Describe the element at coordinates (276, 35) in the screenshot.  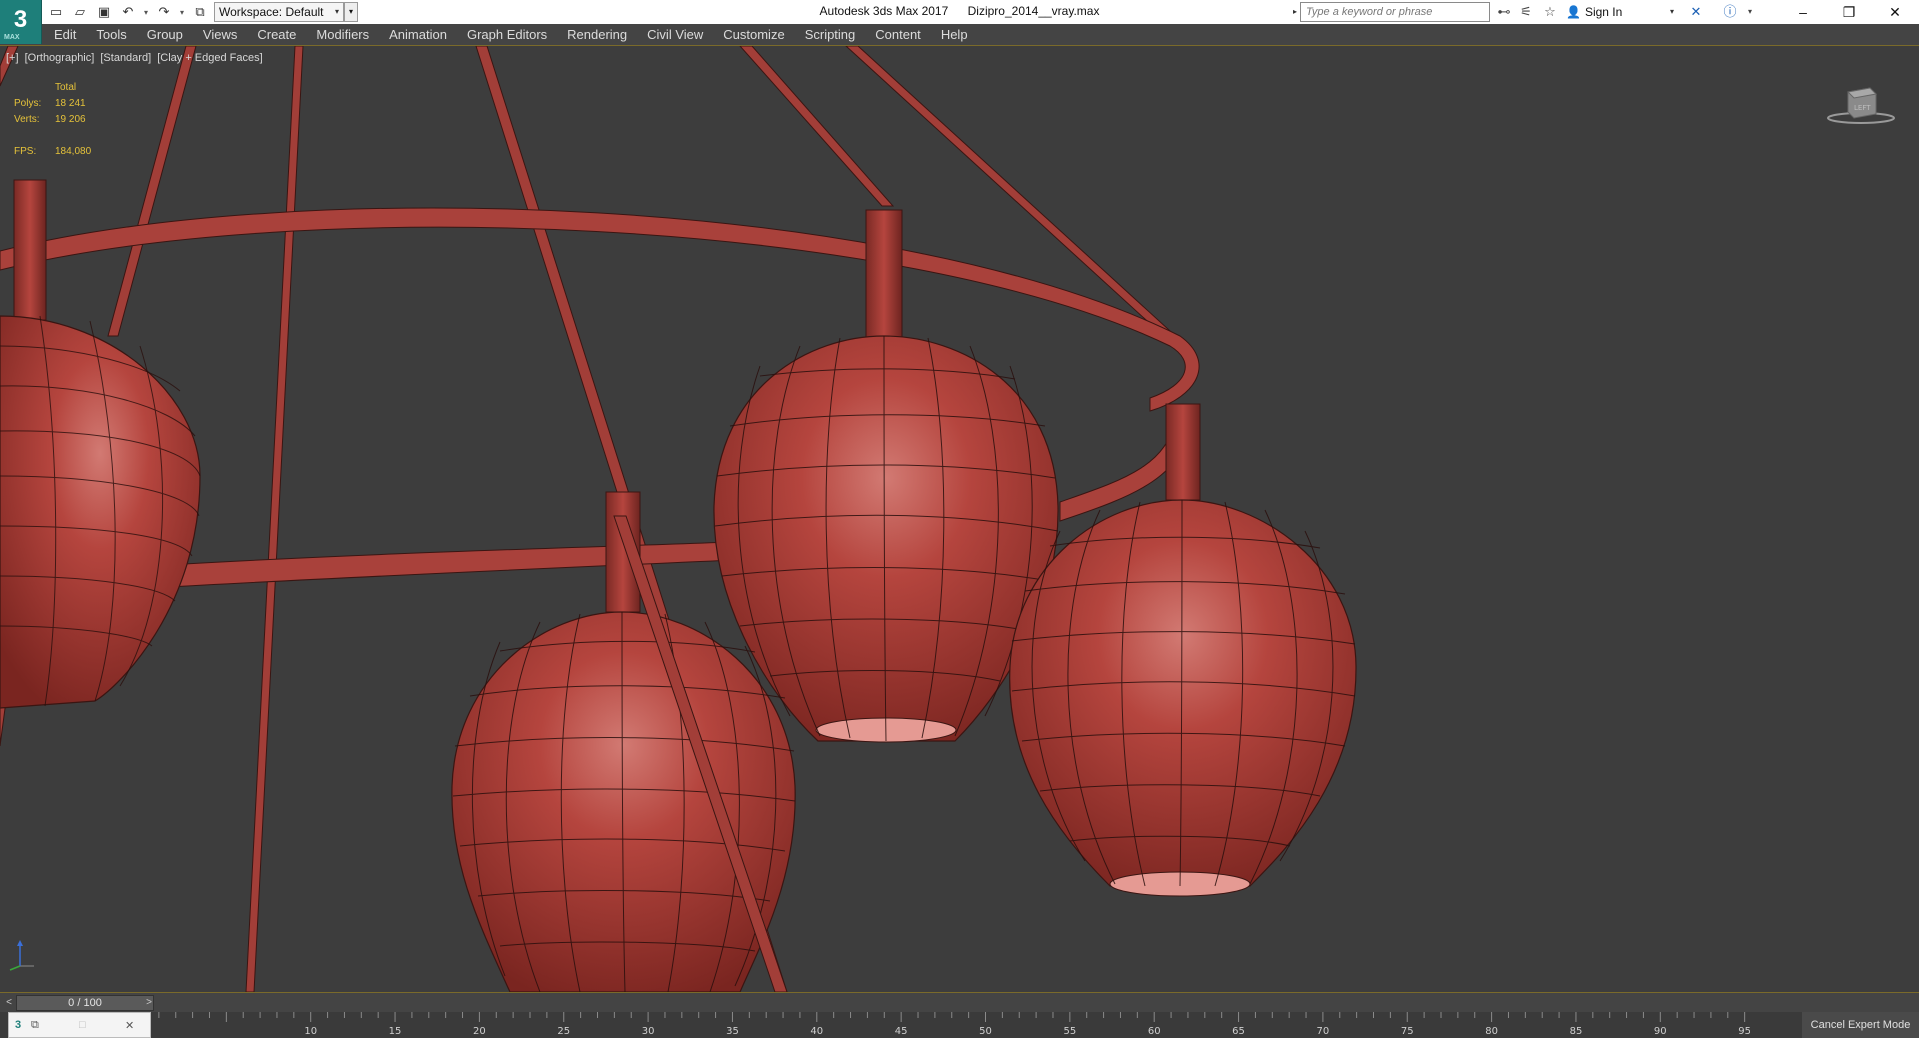
I see `menu-item-create: Create` at that location.